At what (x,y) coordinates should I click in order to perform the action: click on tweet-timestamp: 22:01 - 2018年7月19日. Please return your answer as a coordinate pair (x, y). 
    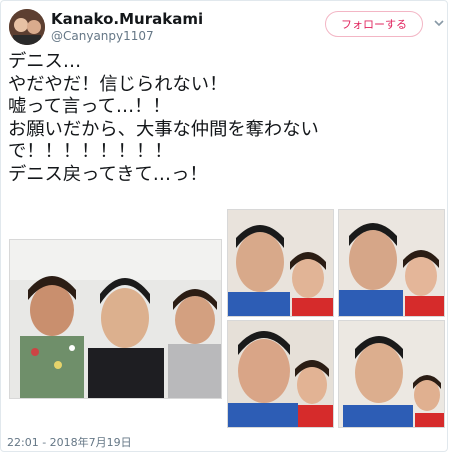
    Looking at the image, I should click on (69, 442).